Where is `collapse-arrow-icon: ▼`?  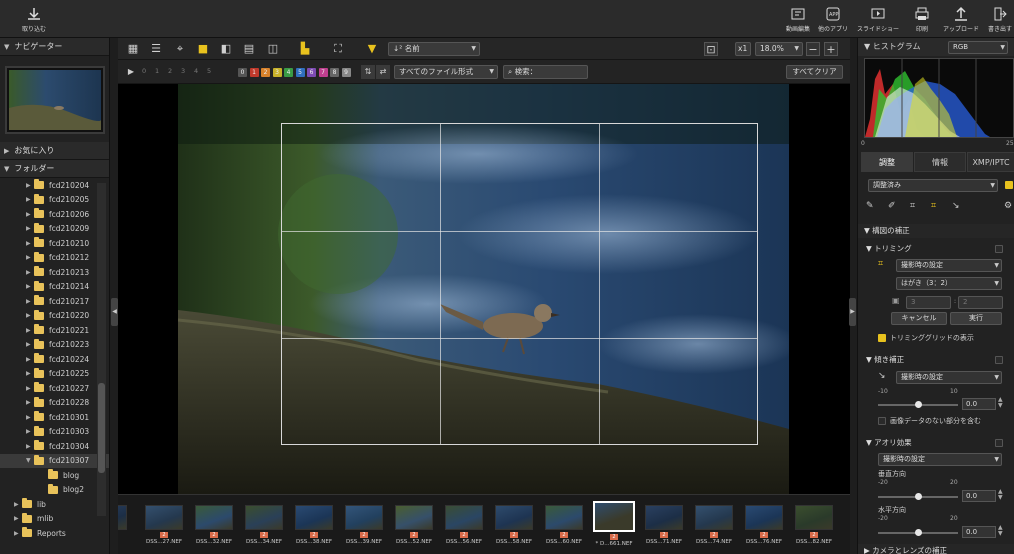
collapse-arrow-icon: ▼ is located at coordinates (30, 460).